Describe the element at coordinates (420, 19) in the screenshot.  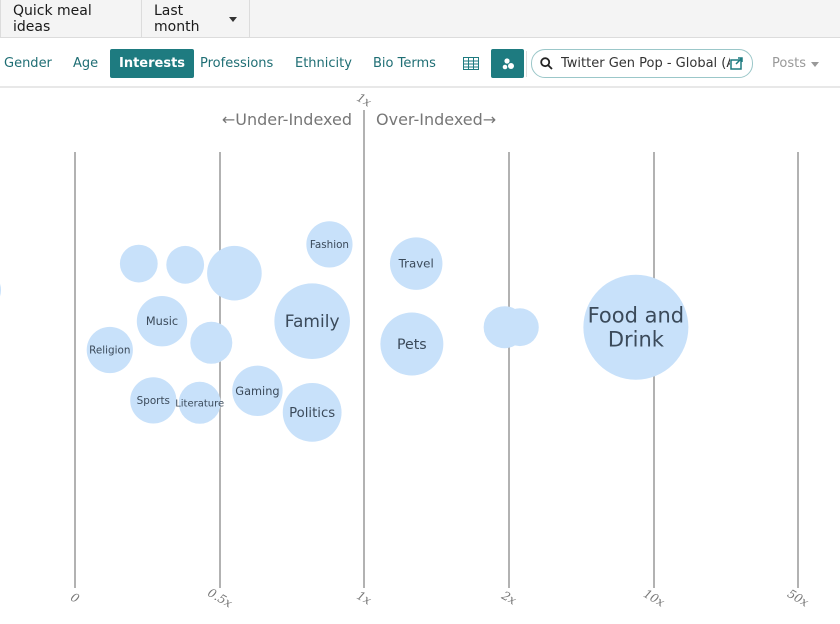
I see `query-bar: Quick meal ideas Last month` at that location.